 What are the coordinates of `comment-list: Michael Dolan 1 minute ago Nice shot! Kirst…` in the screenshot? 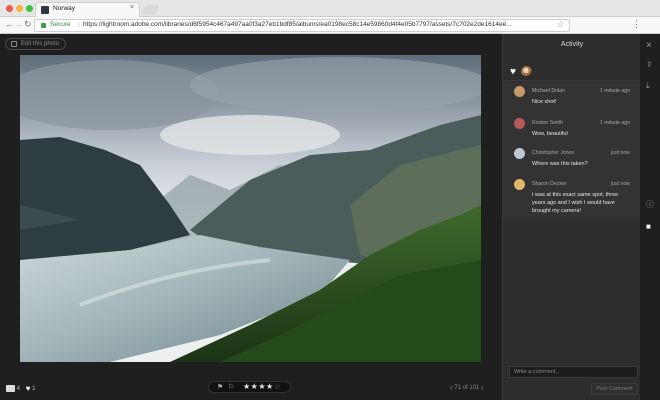 It's located at (572, 151).